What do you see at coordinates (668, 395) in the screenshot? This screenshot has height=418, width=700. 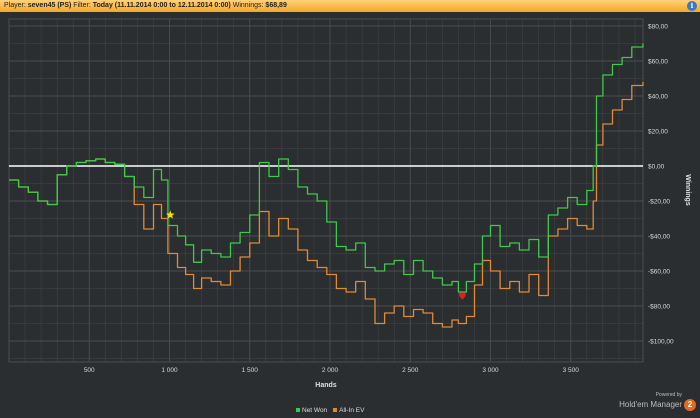 I see `powered-by-text: Powered by` at bounding box center [668, 395].